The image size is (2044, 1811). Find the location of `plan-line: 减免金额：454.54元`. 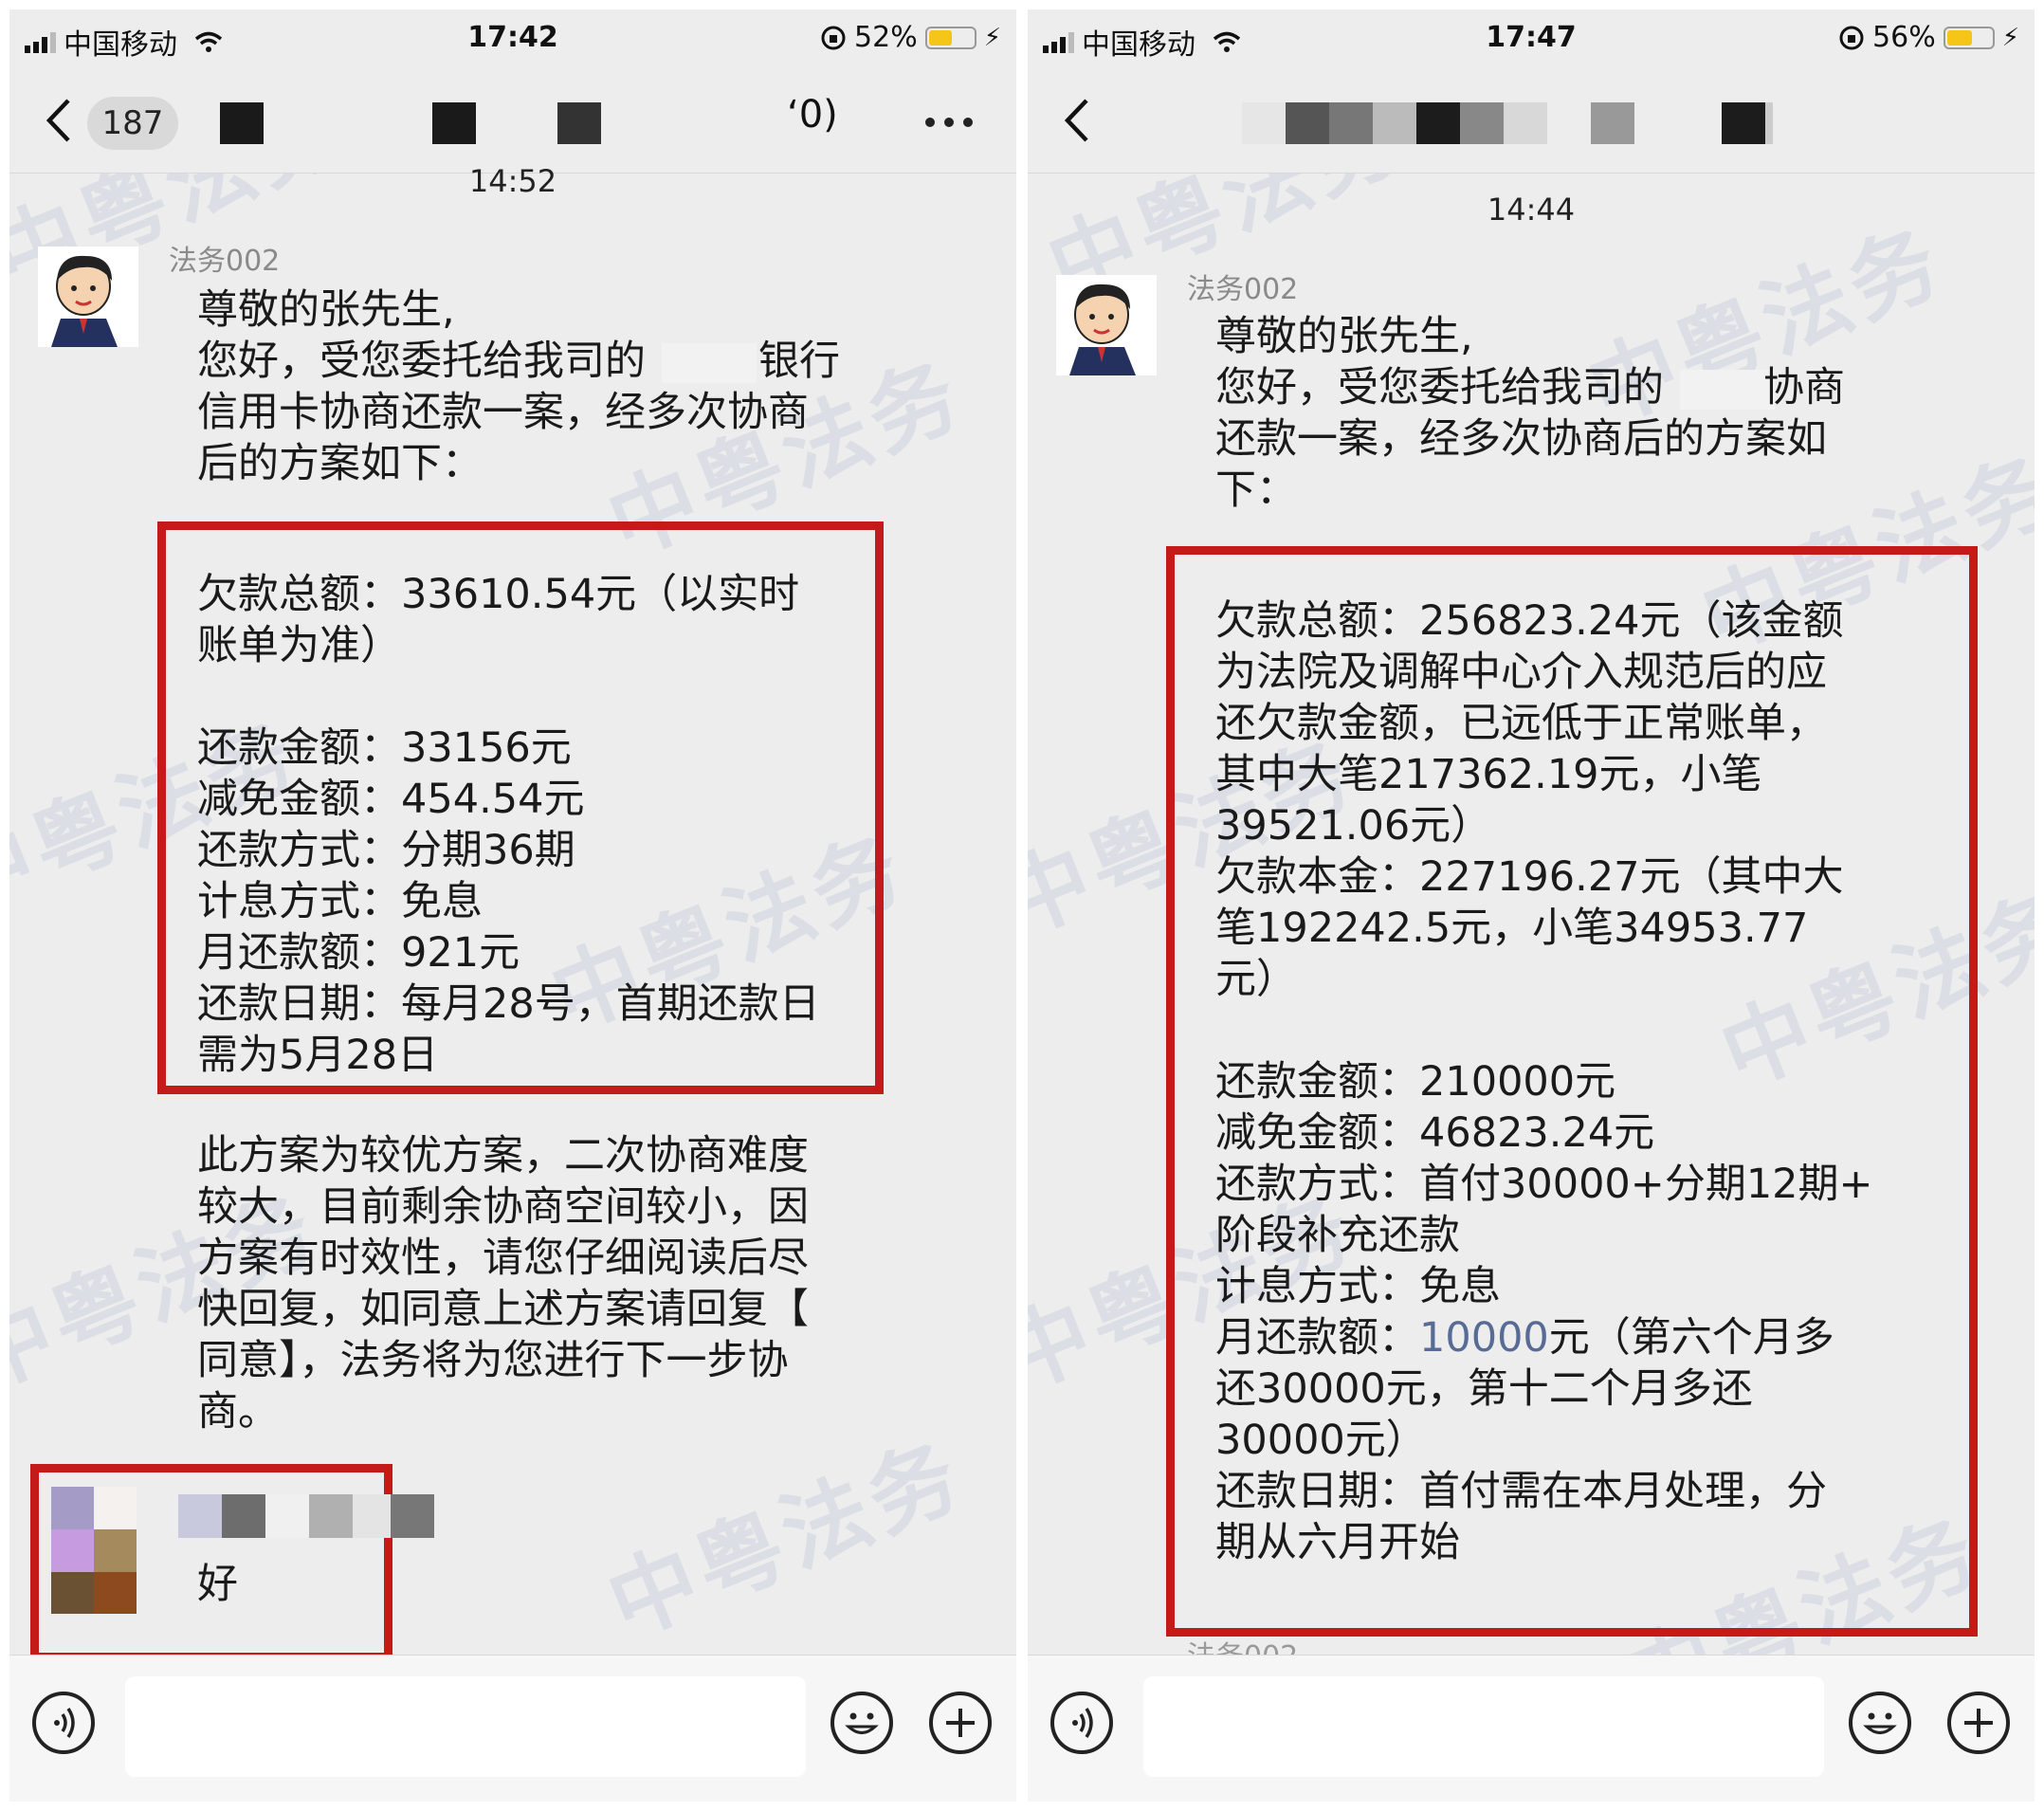

plan-line: 减免金额：454.54元 is located at coordinates (391, 799).